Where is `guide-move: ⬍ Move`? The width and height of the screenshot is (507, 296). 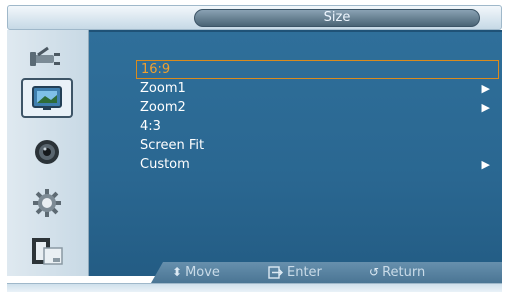 guide-move: ⬍ Move is located at coordinates (196, 272).